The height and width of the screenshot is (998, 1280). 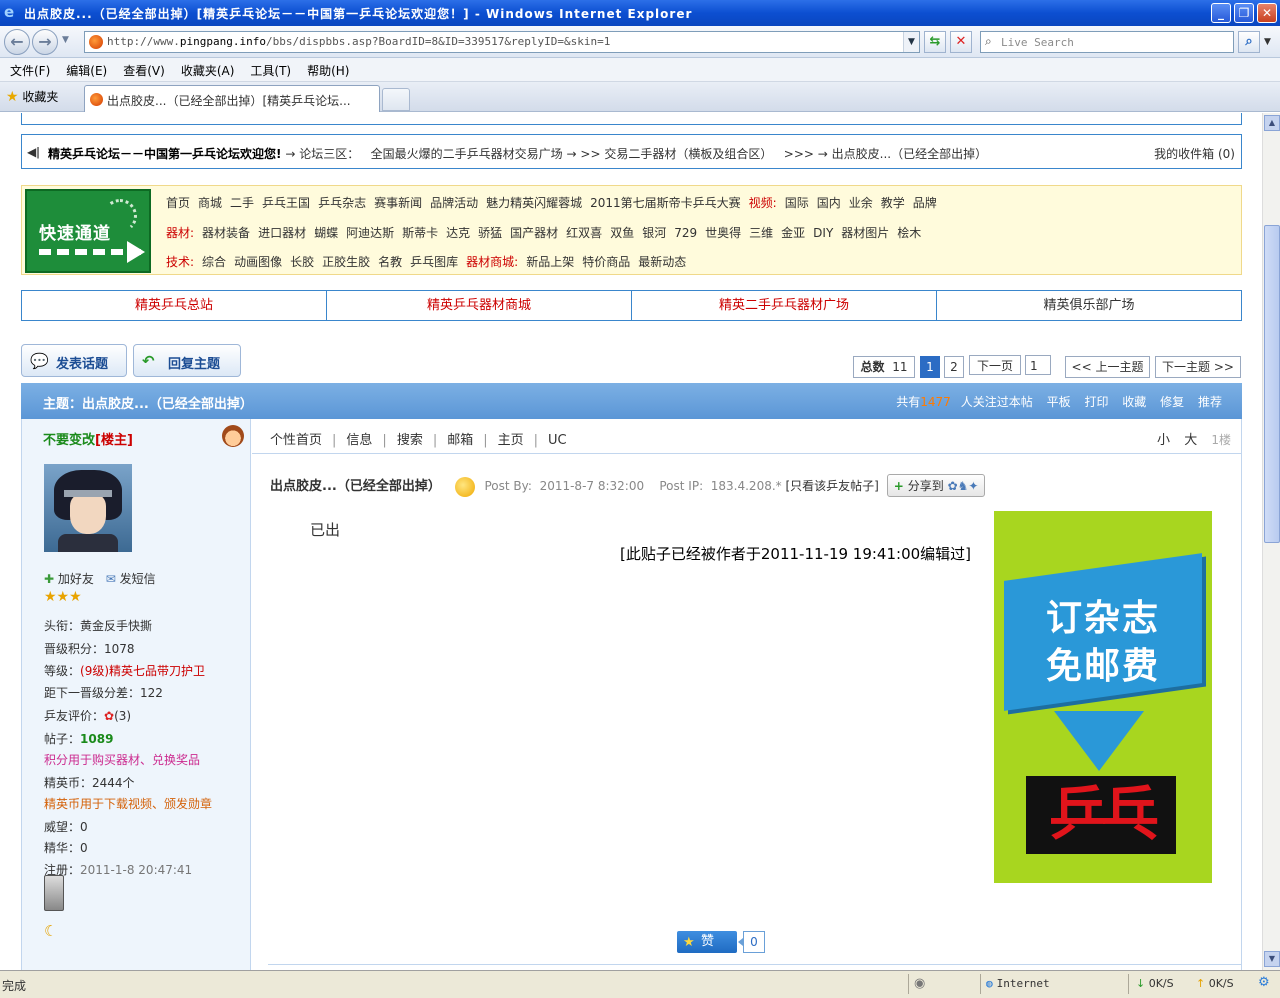 I want to click on scroll-thumb, so click(x=1272, y=384).